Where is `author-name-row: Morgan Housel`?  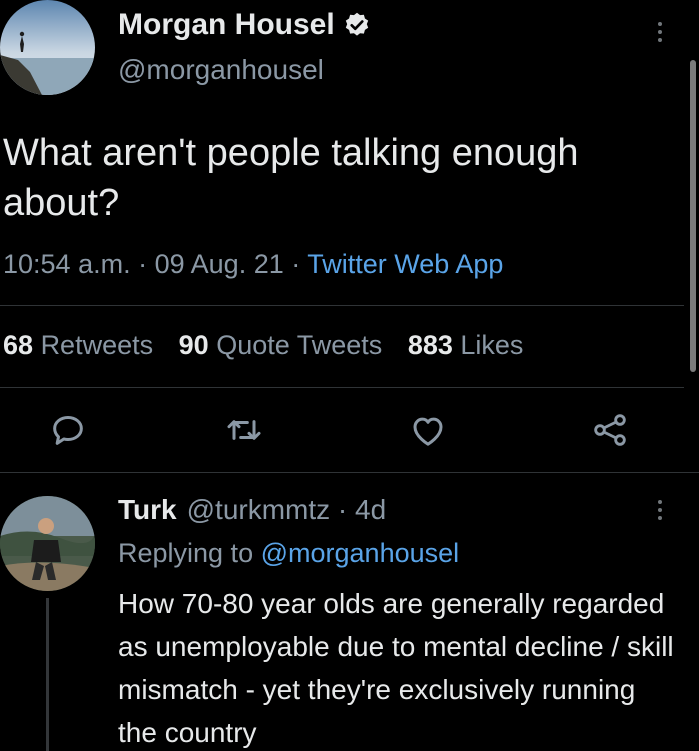
author-name-row: Morgan Housel is located at coordinates (244, 25).